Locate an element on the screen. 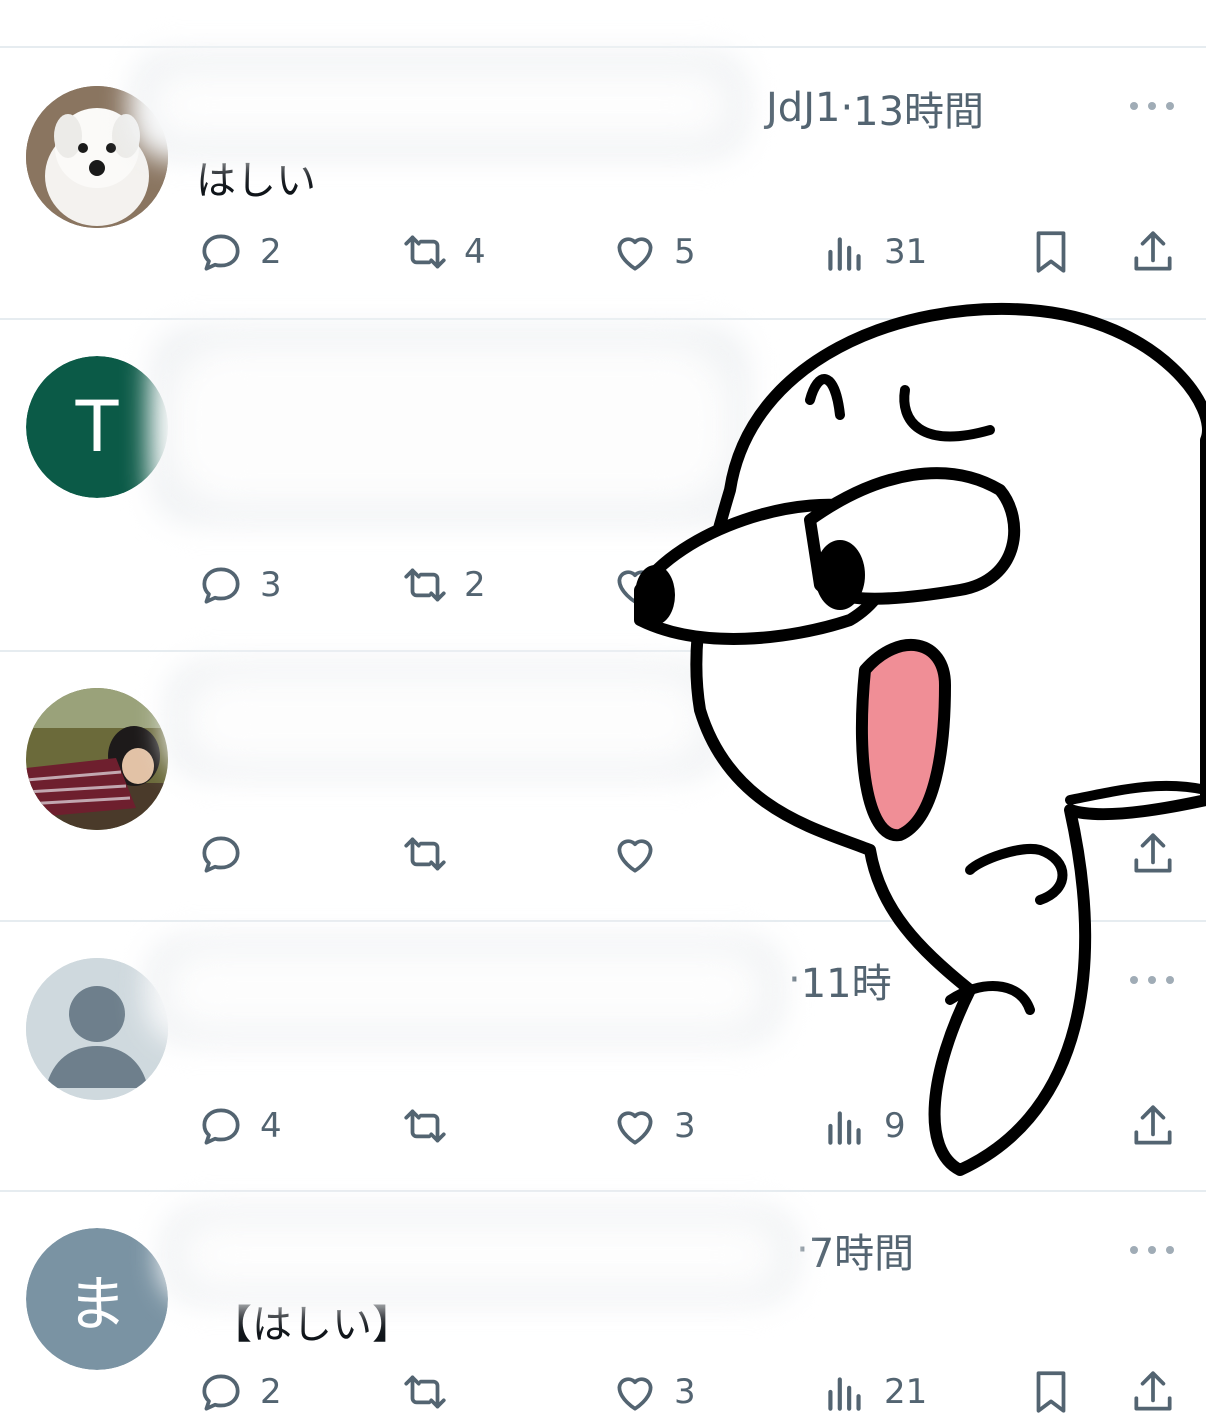 This screenshot has width=1206, height=1422. action-bar: 2 4 5 31 is located at coordinates (603, 252).